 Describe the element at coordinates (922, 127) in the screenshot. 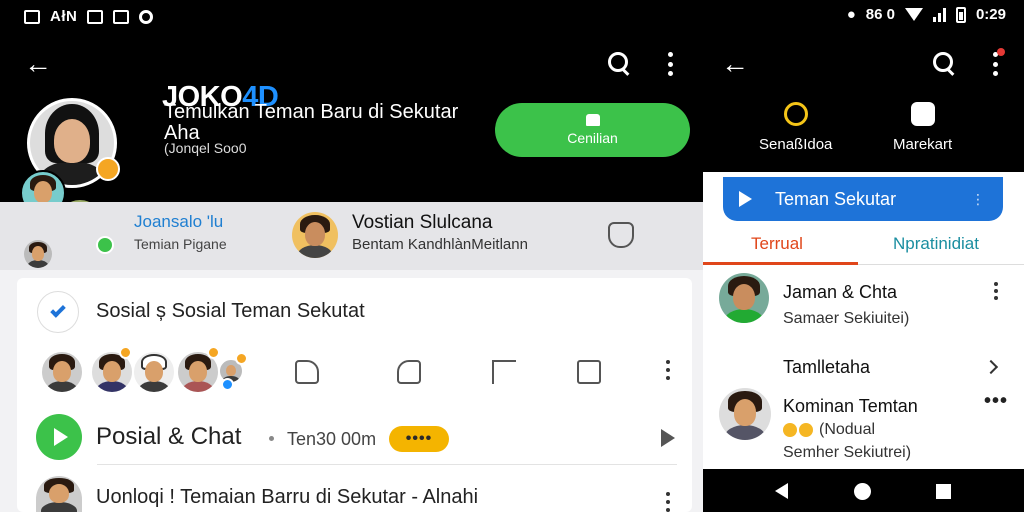

I see `quick-action: Marekart` at that location.